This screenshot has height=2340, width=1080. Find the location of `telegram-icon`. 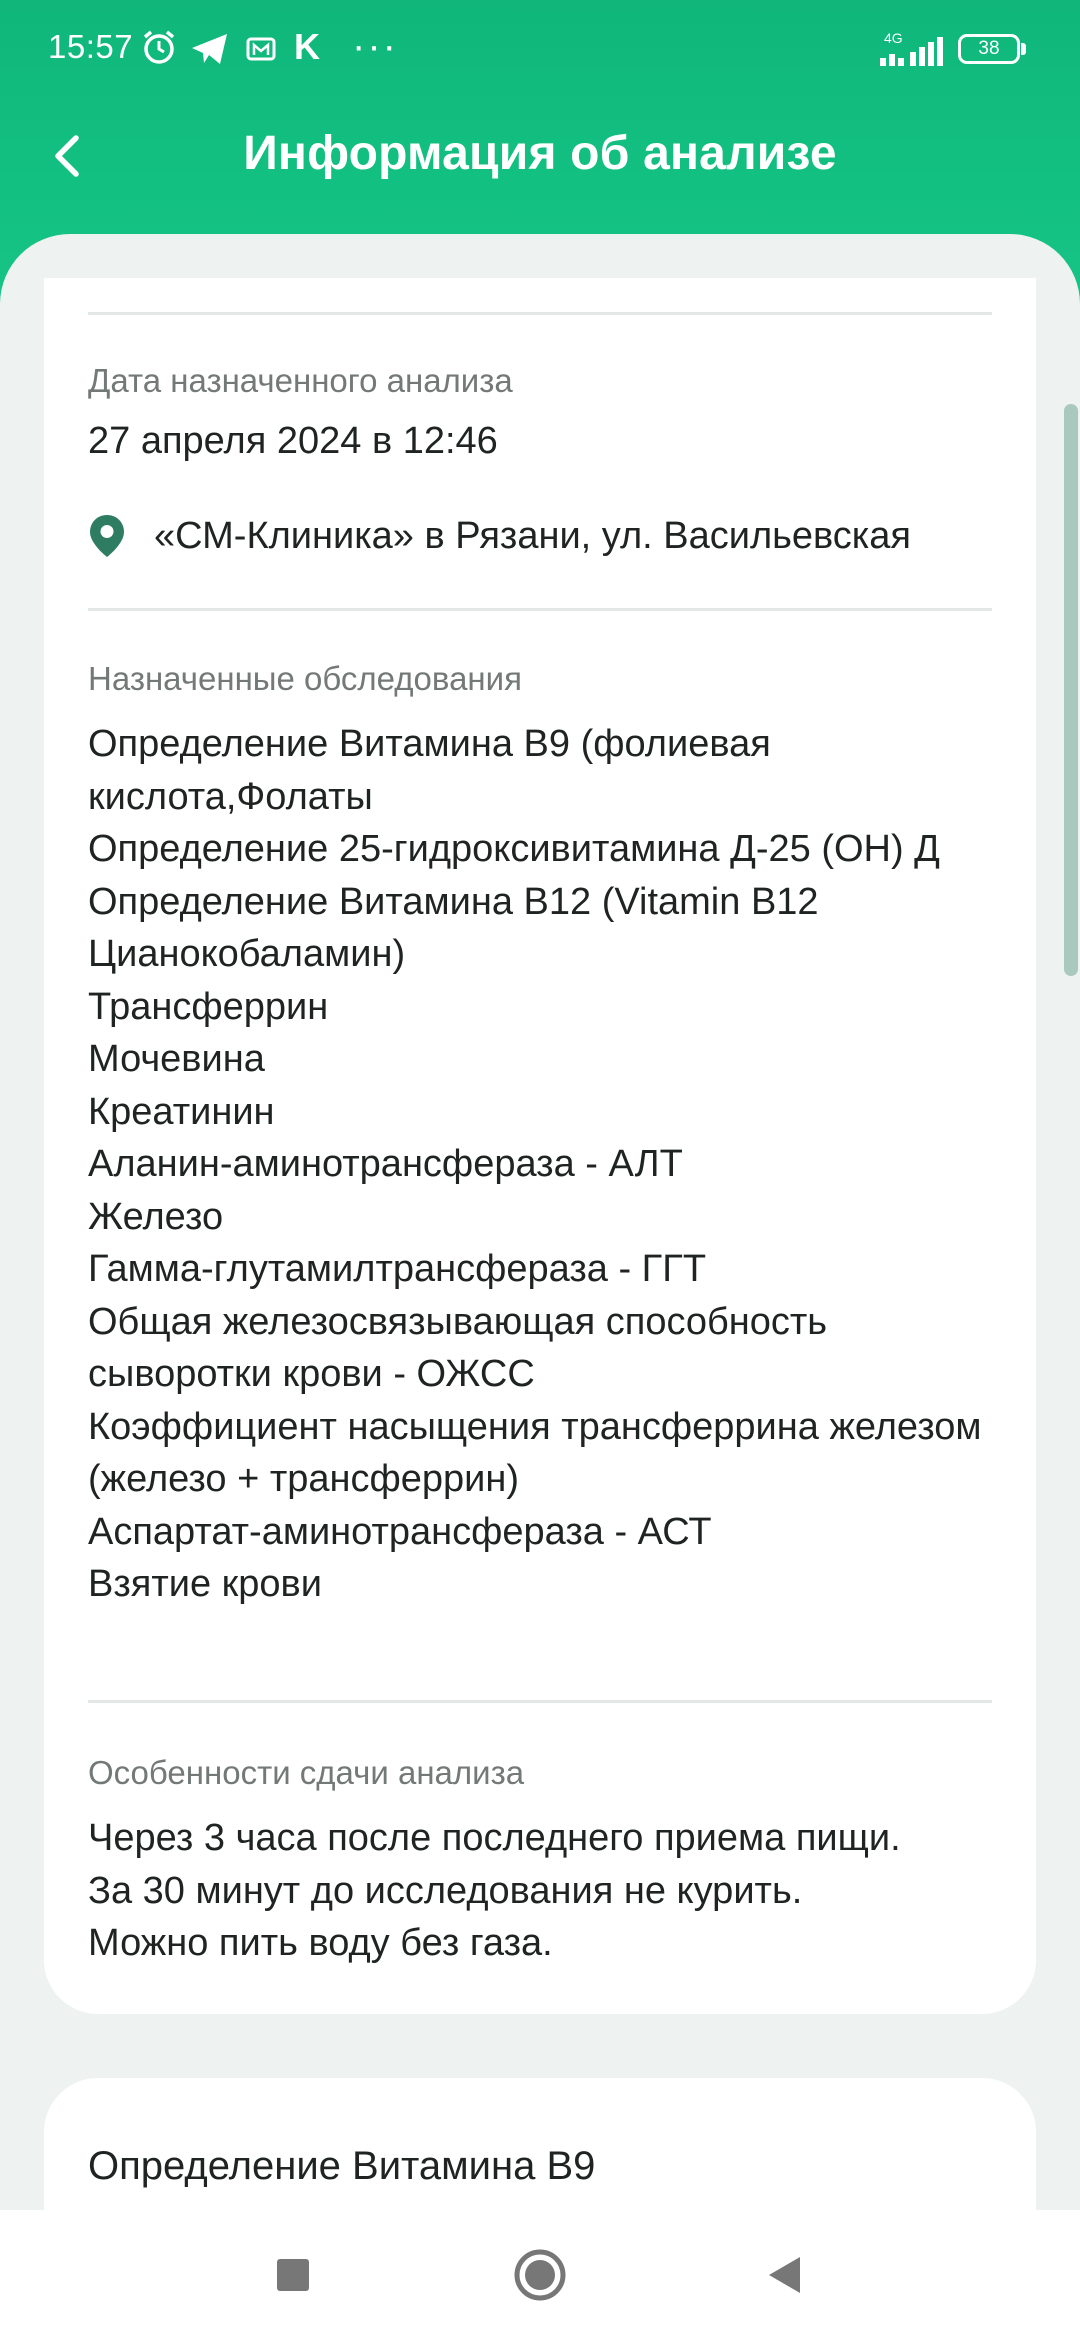

telegram-icon is located at coordinates (209, 49).